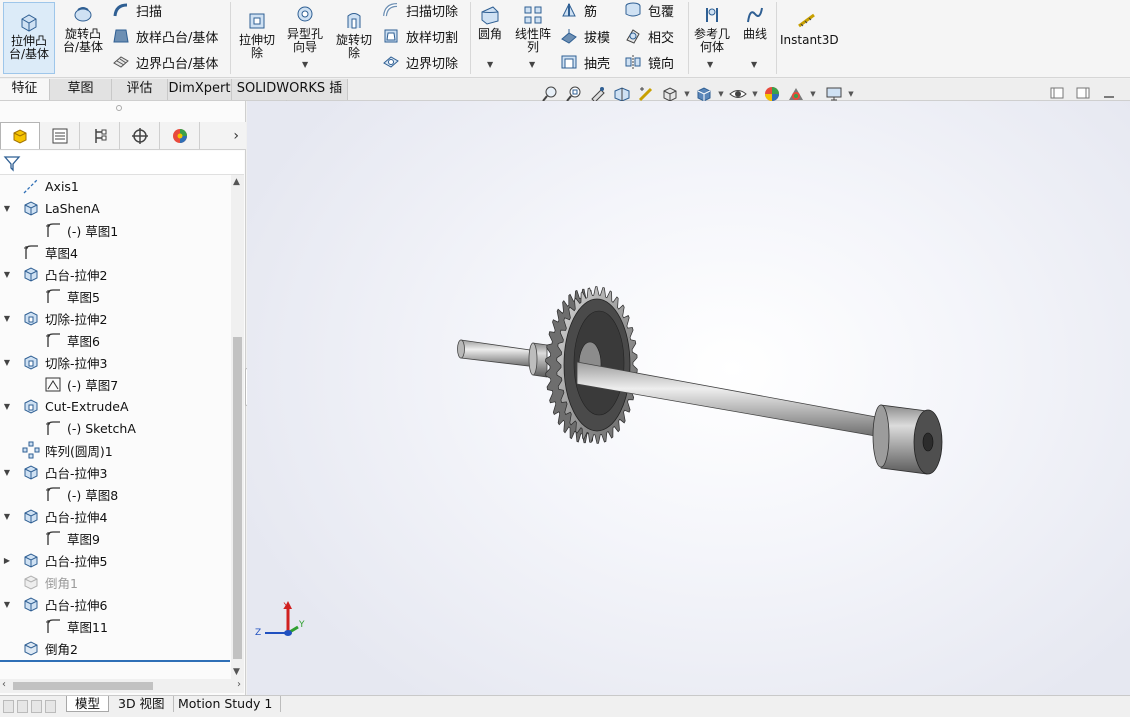 The height and width of the screenshot is (717, 1130). Describe the element at coordinates (36, 706) in the screenshot. I see `next-tab-arrow-icon` at that location.